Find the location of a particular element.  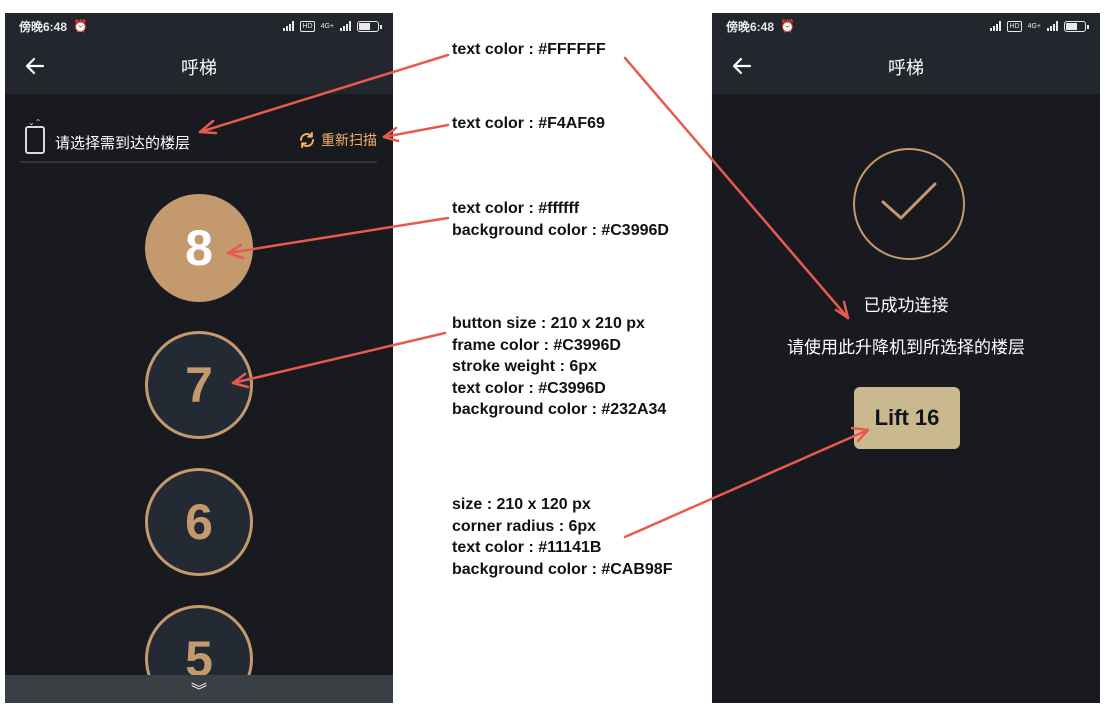

refresh-icon is located at coordinates (307, 140).